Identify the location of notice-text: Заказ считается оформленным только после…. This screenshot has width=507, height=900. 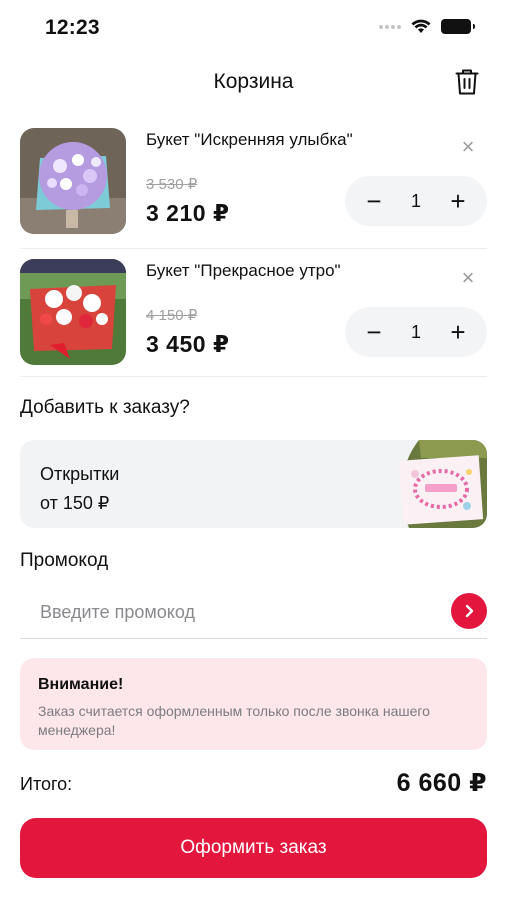
(234, 720).